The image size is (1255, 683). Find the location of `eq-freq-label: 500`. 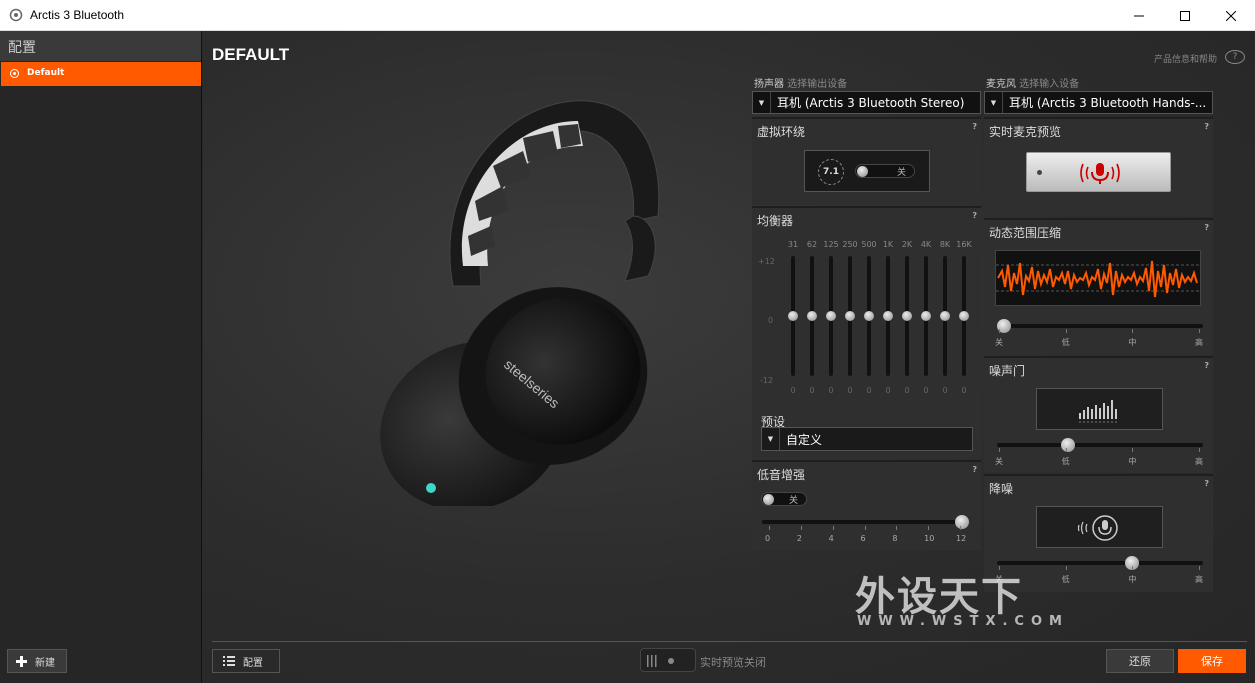

eq-freq-label: 500 is located at coordinates (869, 244).